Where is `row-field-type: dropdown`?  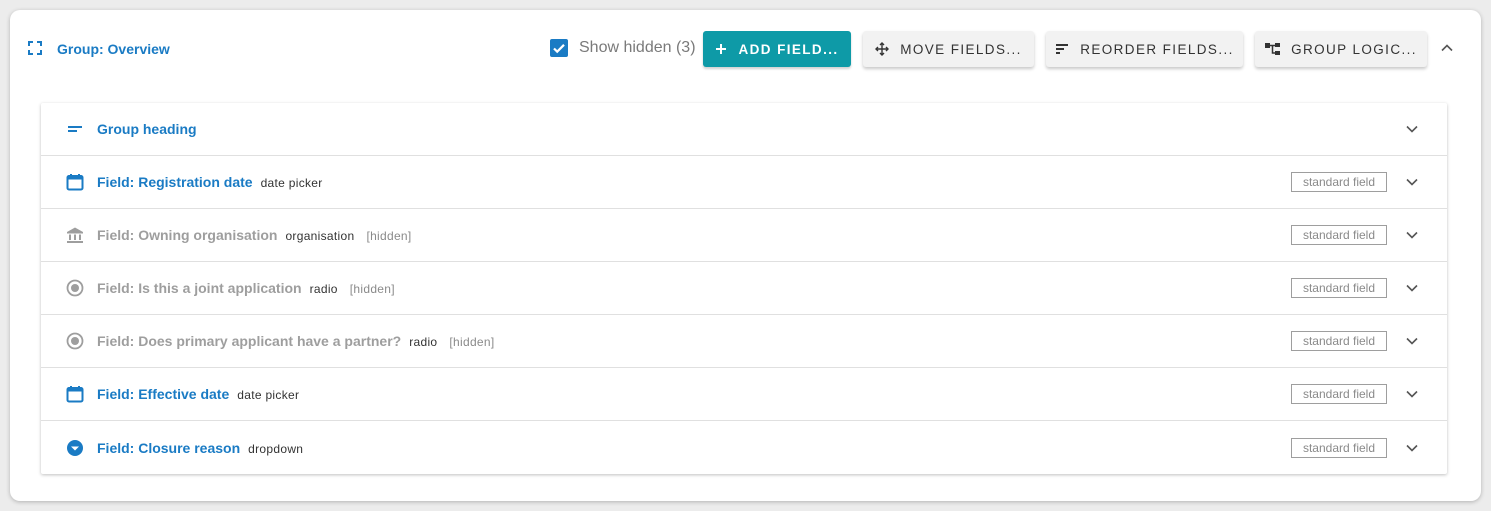 row-field-type: dropdown is located at coordinates (276, 448).